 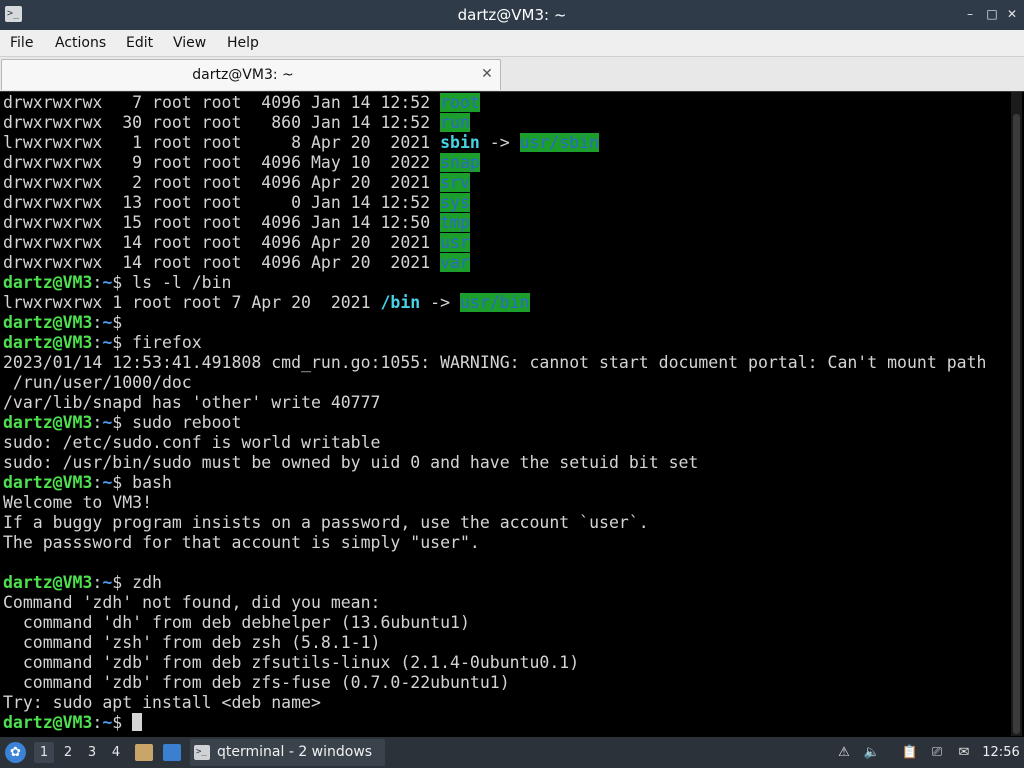 I want to click on workspace-4: 4, so click(x=116, y=752).